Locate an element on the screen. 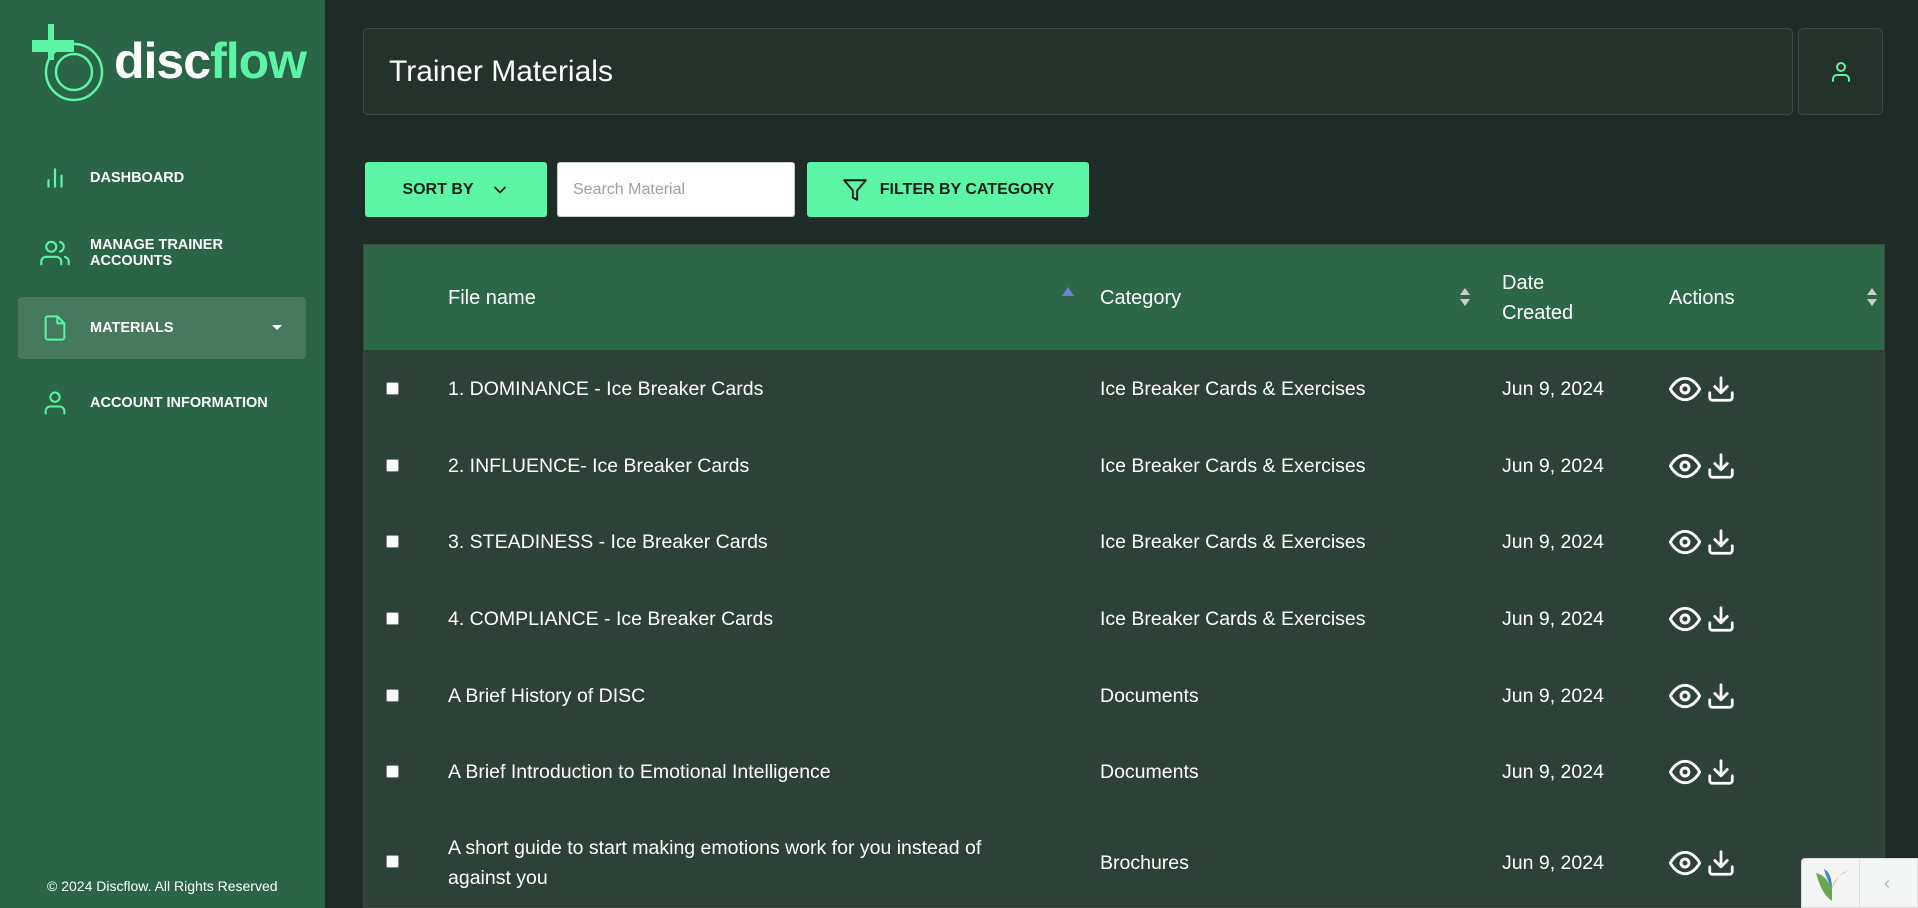 This screenshot has height=908, width=1918. sidebar-item-account-information: ACCOUNT INFORMATION is located at coordinates (162, 403).